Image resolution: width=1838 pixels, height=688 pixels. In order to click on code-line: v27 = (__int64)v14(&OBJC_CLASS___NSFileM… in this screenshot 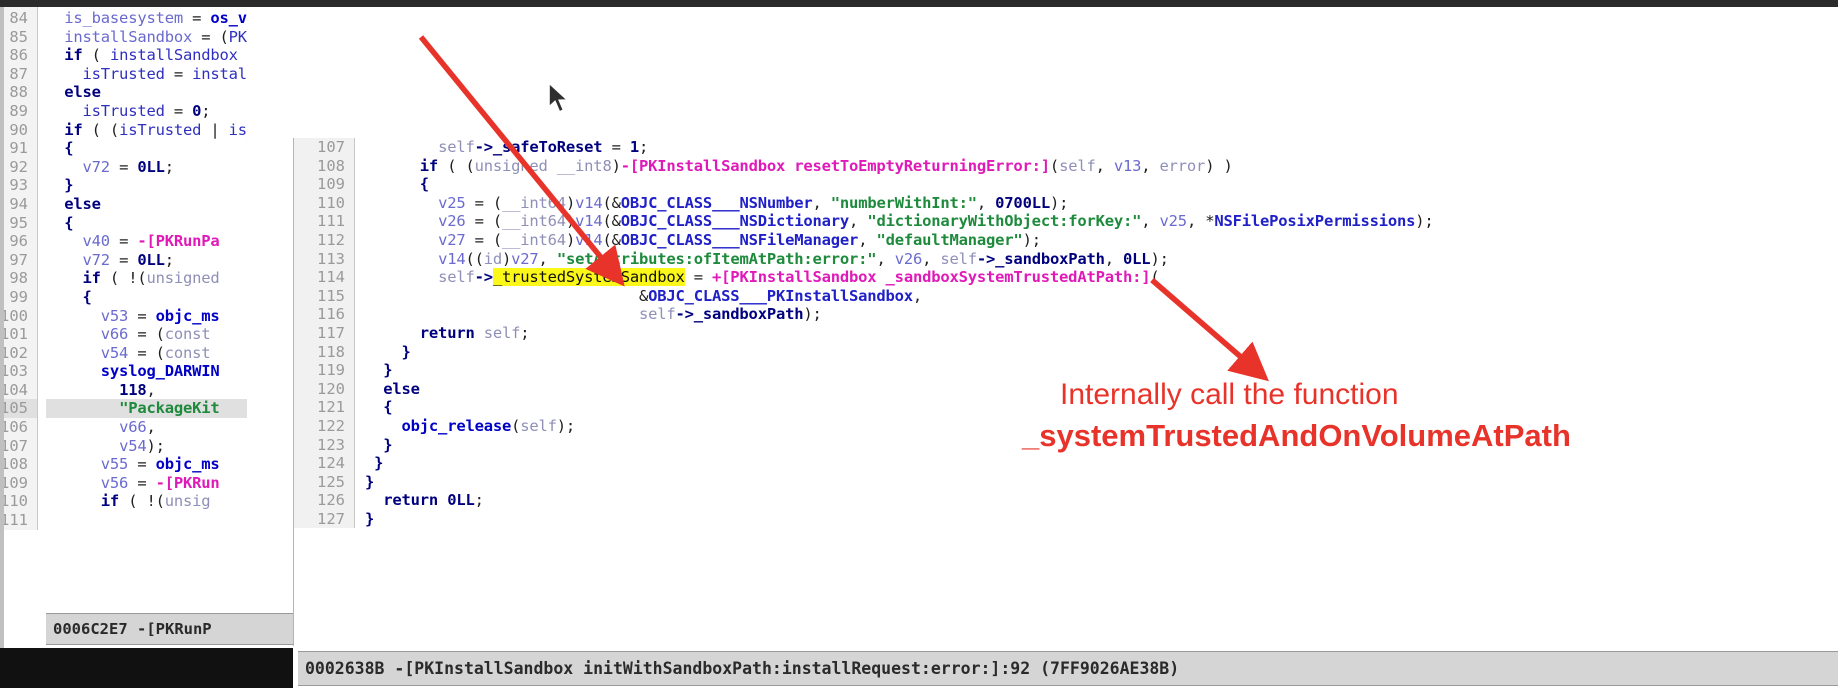, I will do `click(899, 240)`.